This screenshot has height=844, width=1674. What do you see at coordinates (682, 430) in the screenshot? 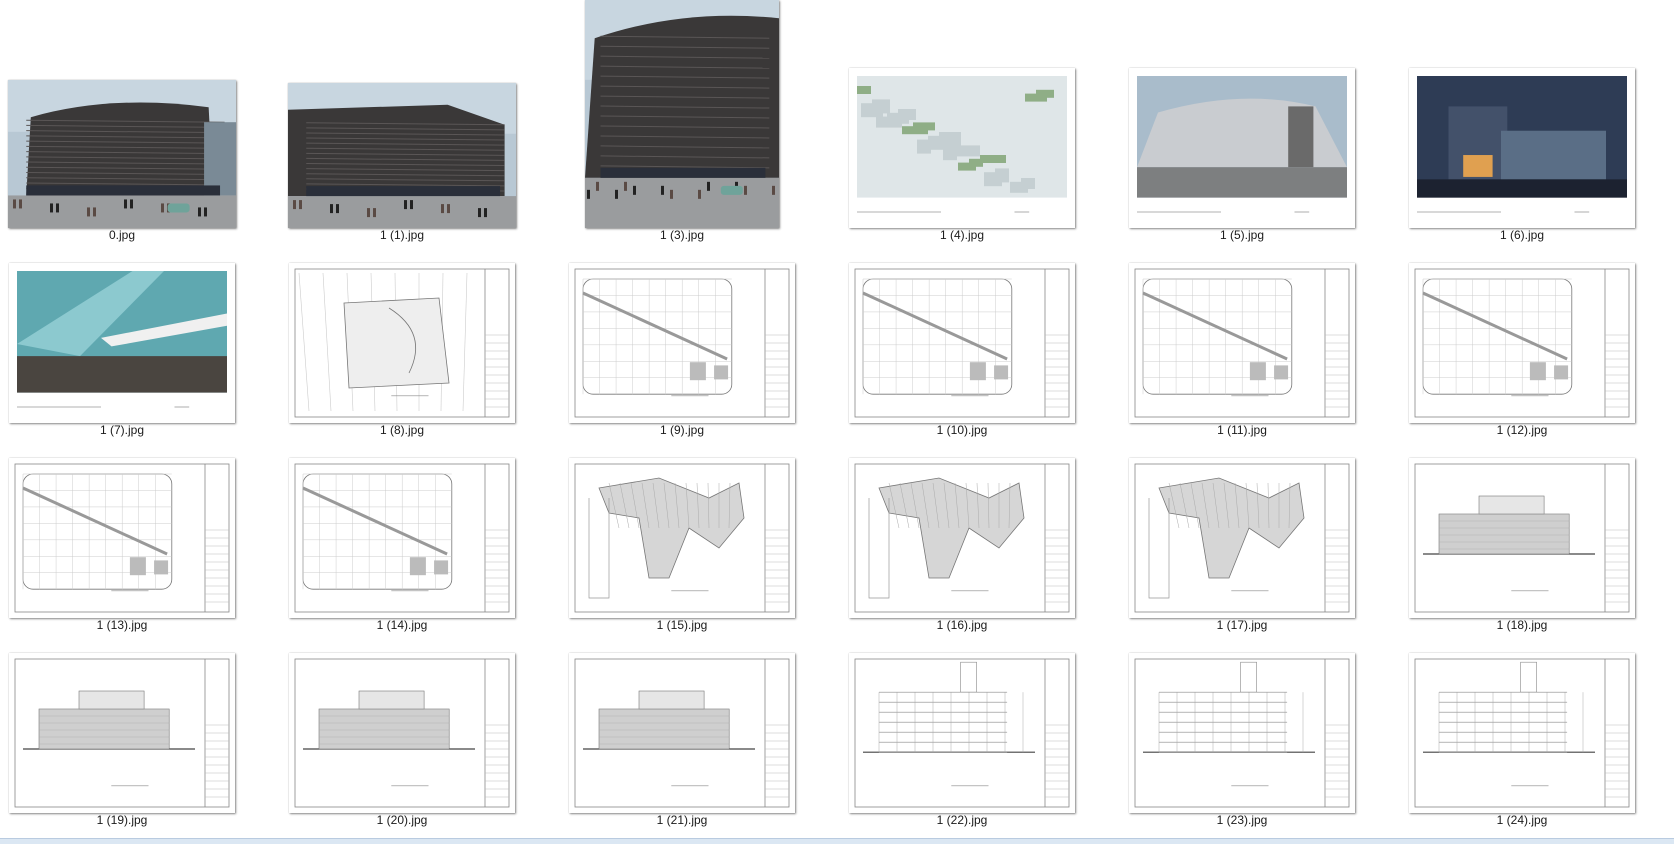
I see `thumbnail-filename: 1 (9).jpg` at bounding box center [682, 430].